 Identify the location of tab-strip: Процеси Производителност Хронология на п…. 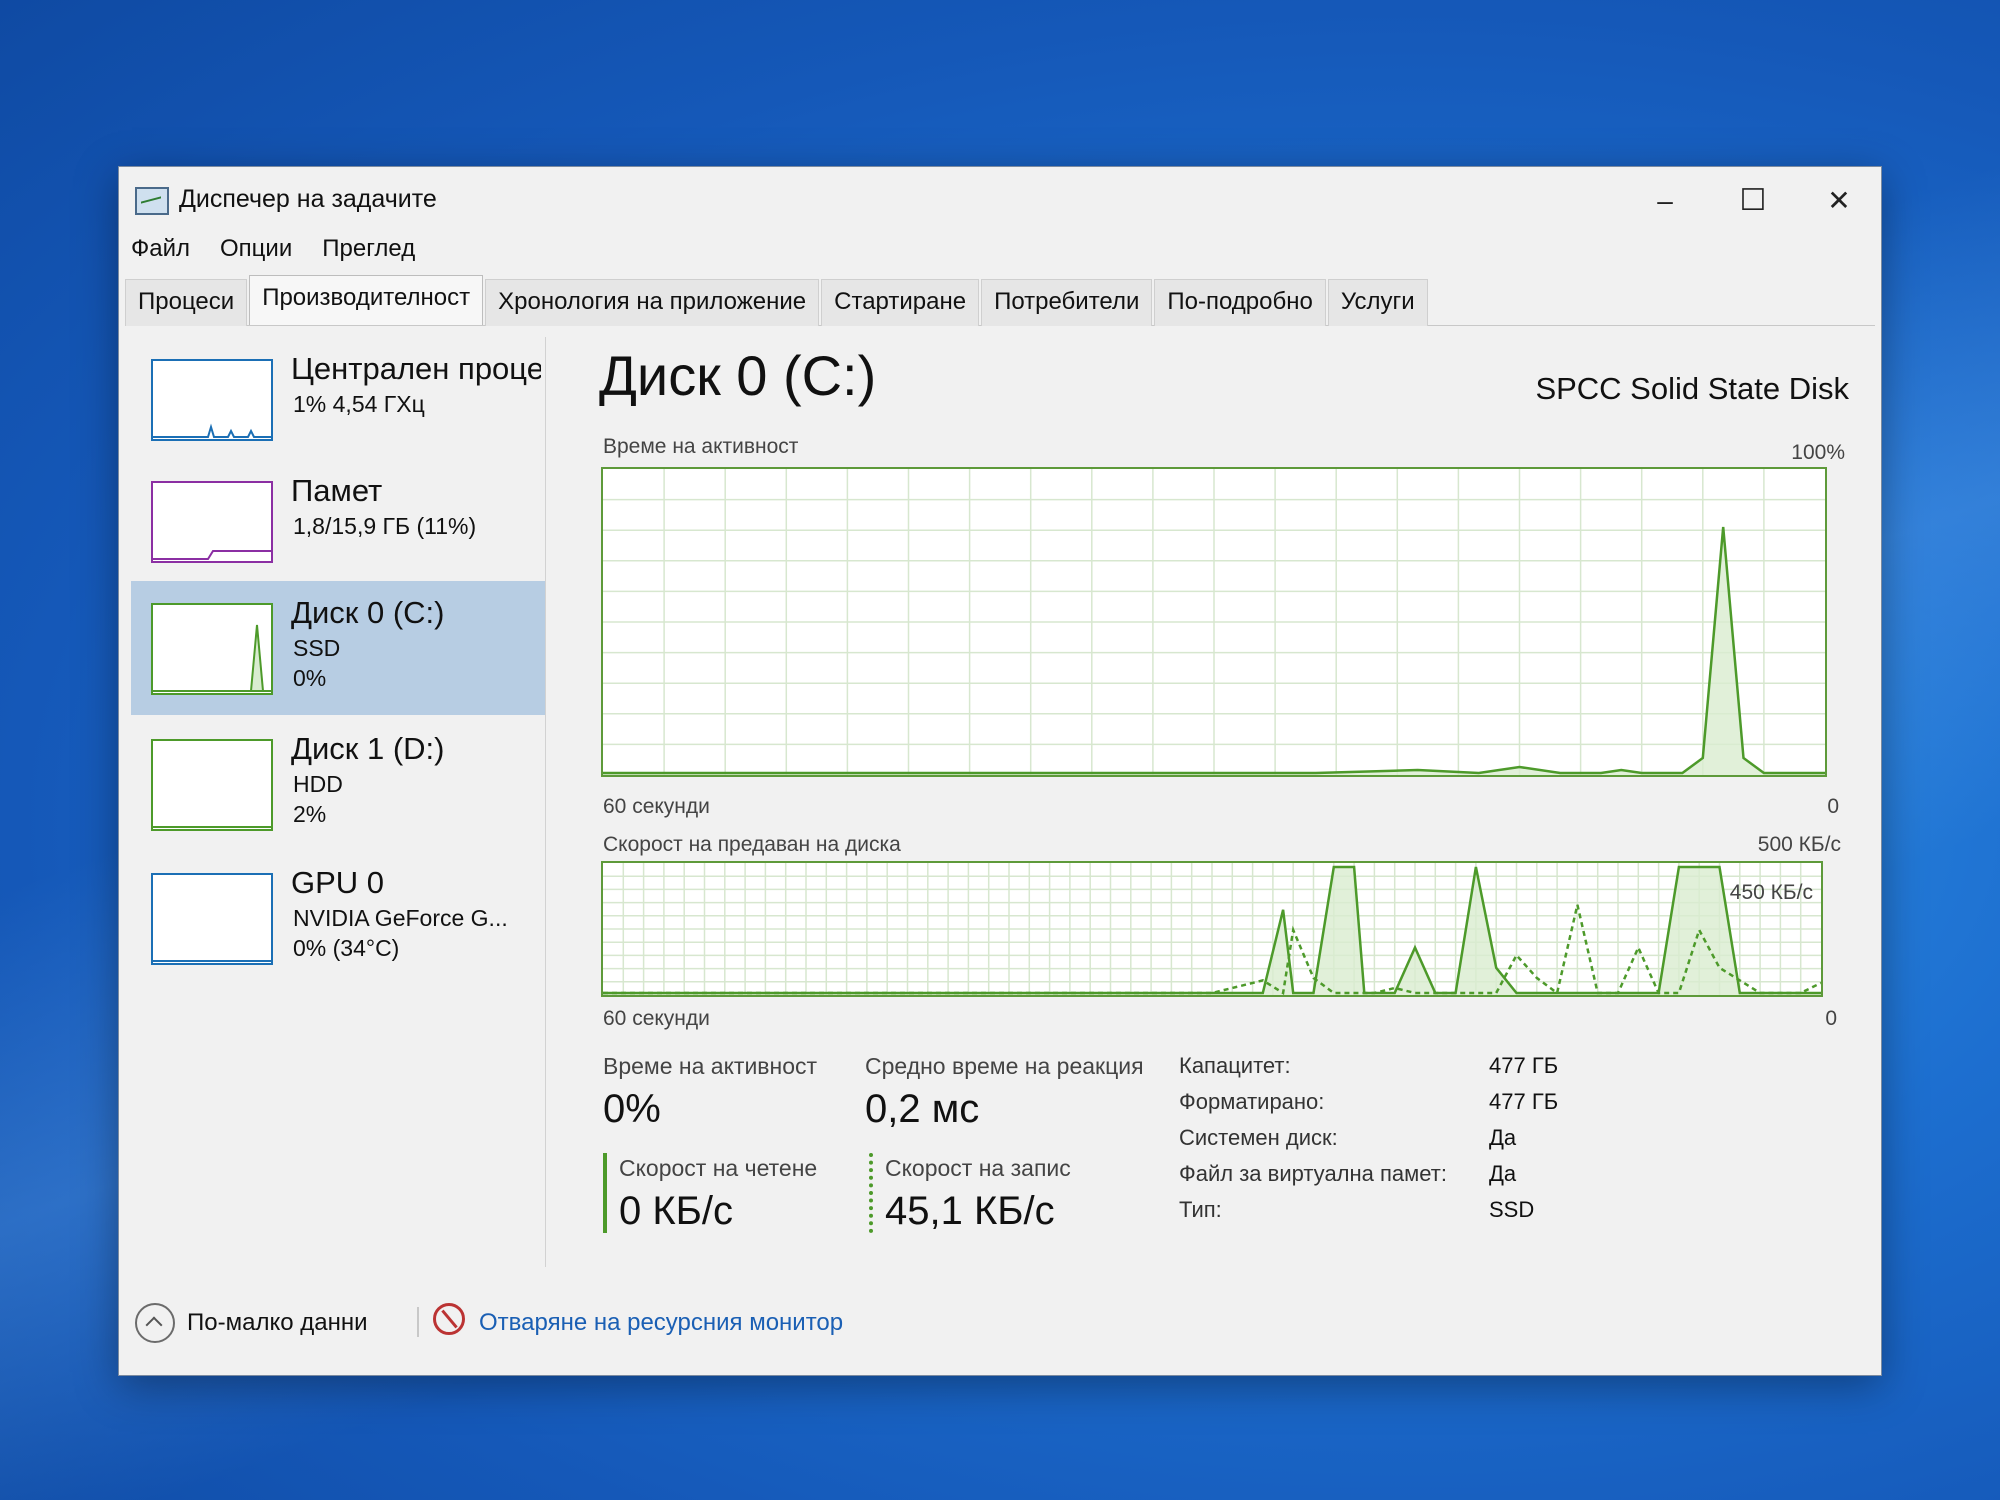
(1000, 300).